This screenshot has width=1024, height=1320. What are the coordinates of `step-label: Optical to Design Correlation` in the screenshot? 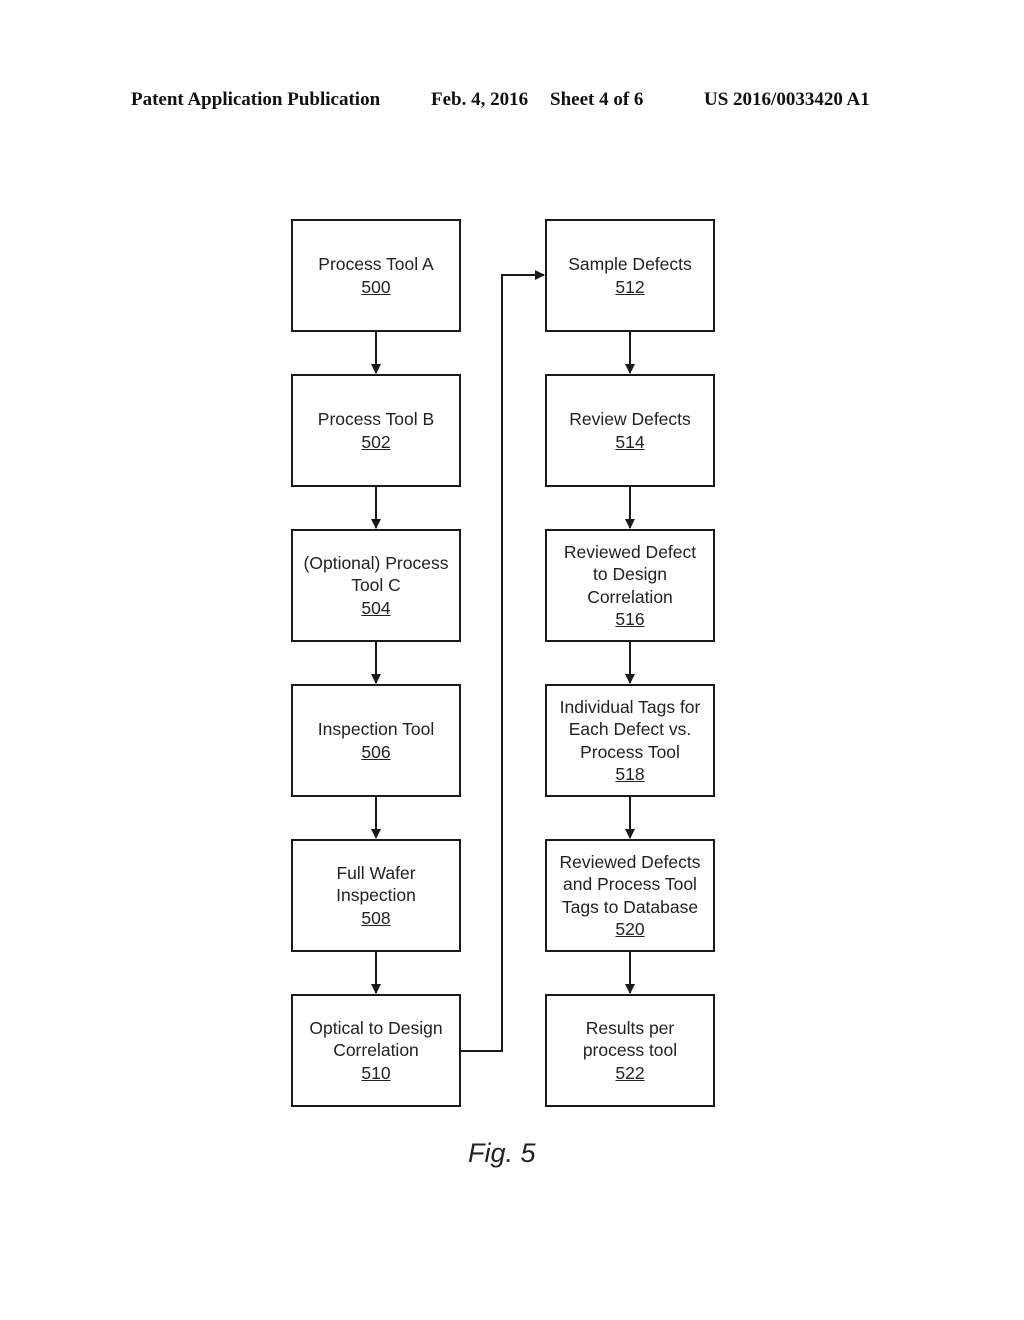 It's located at (376, 1039).